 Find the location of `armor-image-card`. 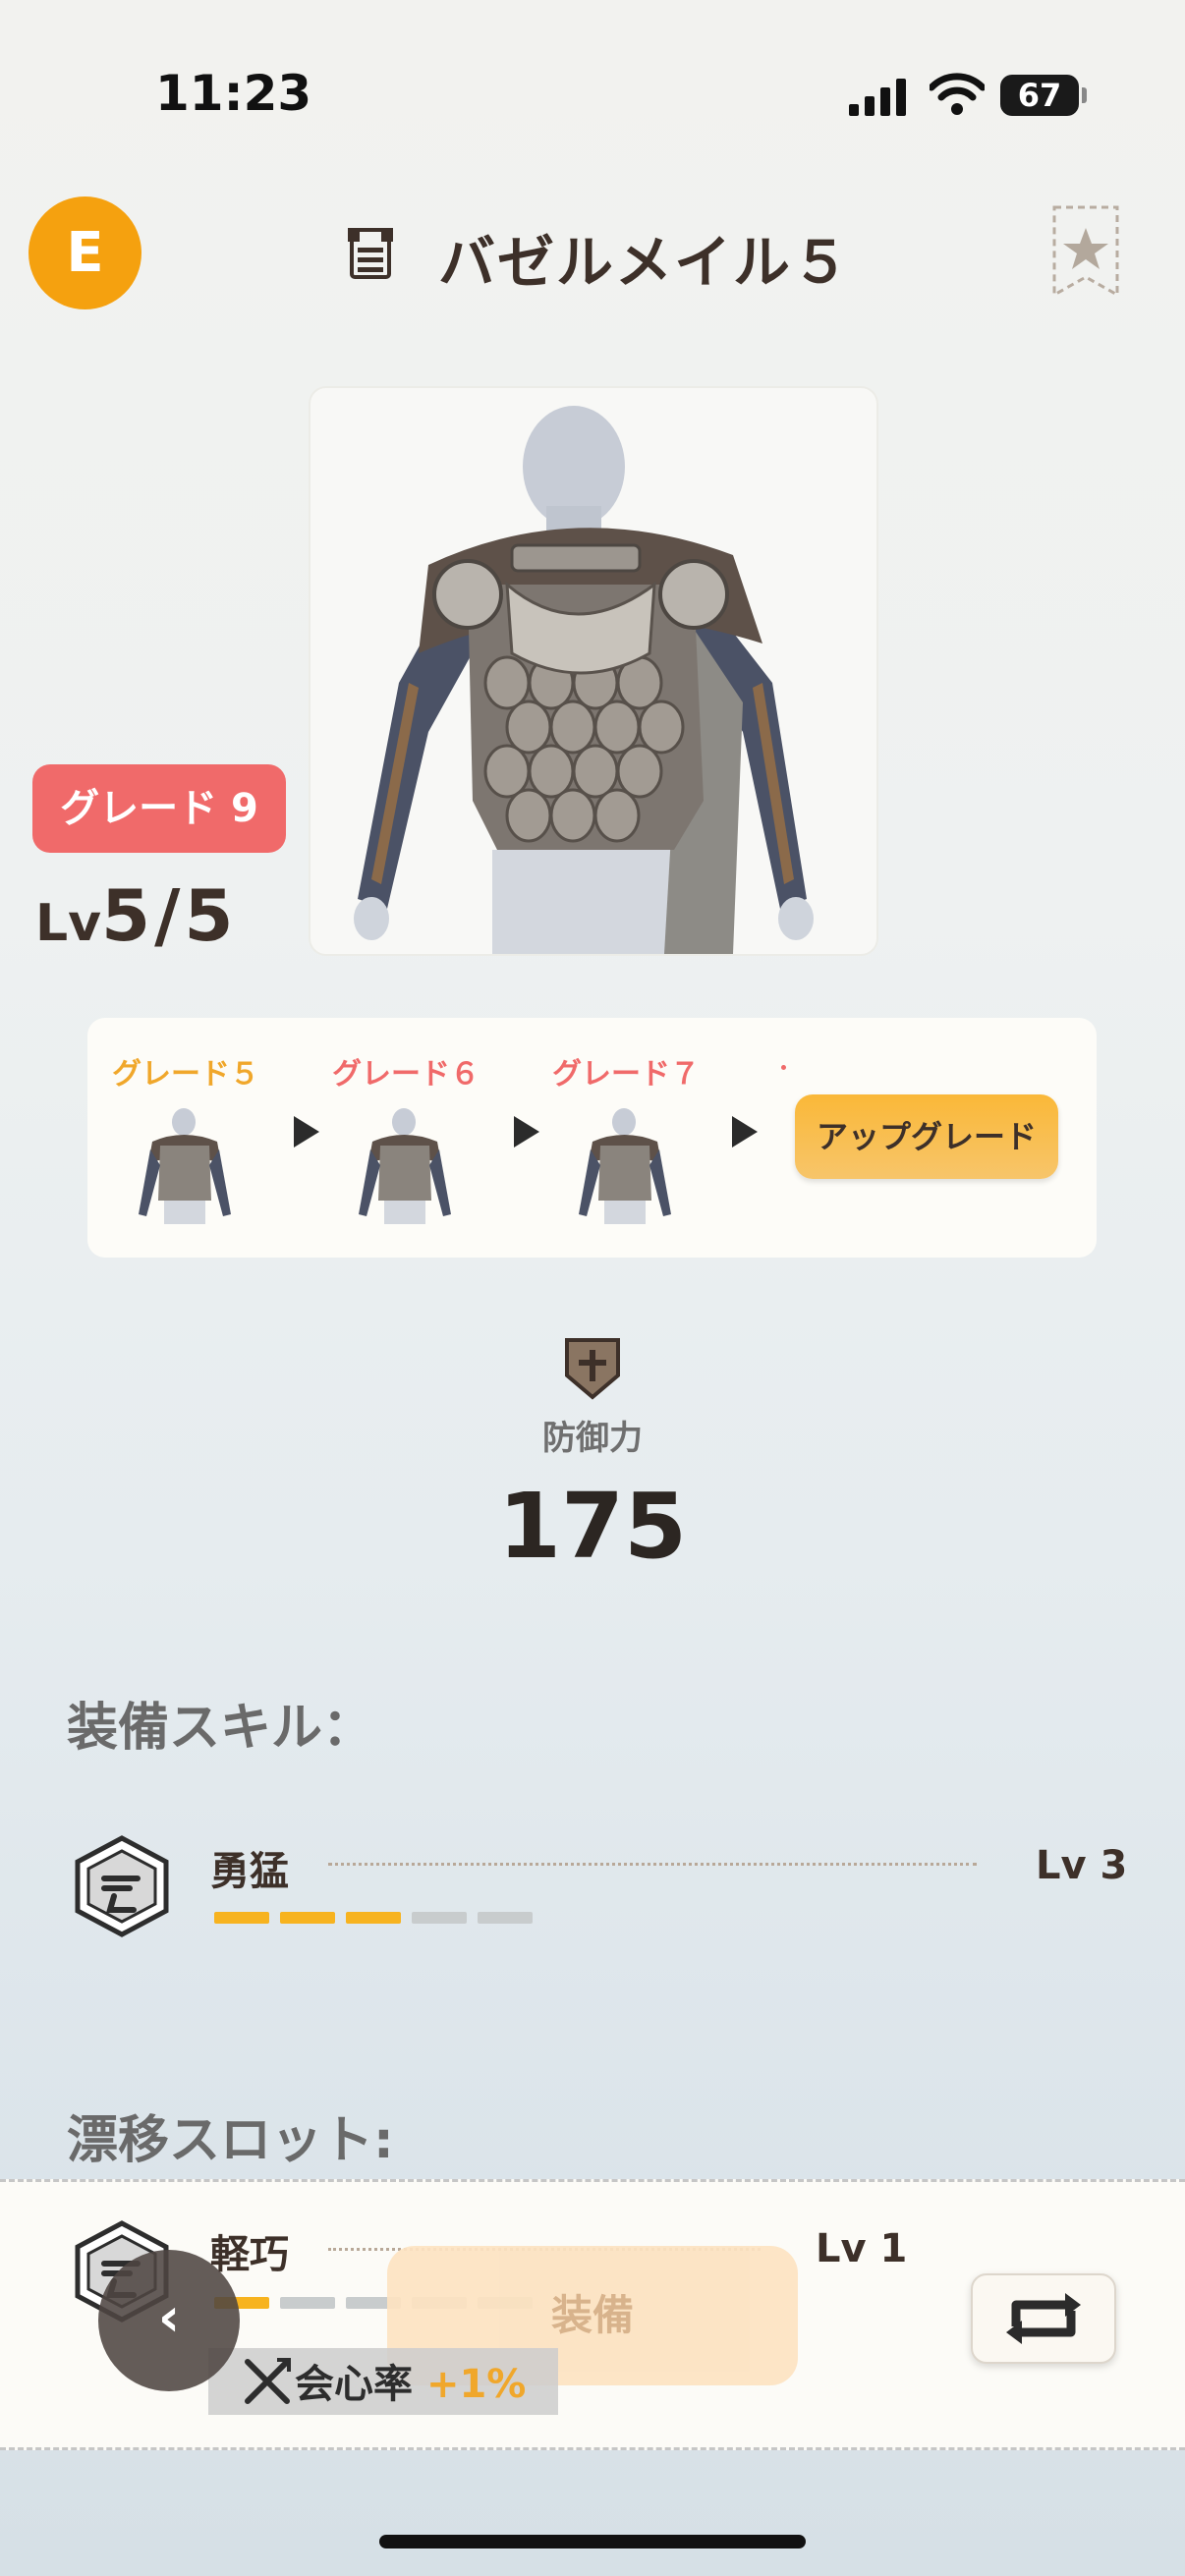

armor-image-card is located at coordinates (594, 671).